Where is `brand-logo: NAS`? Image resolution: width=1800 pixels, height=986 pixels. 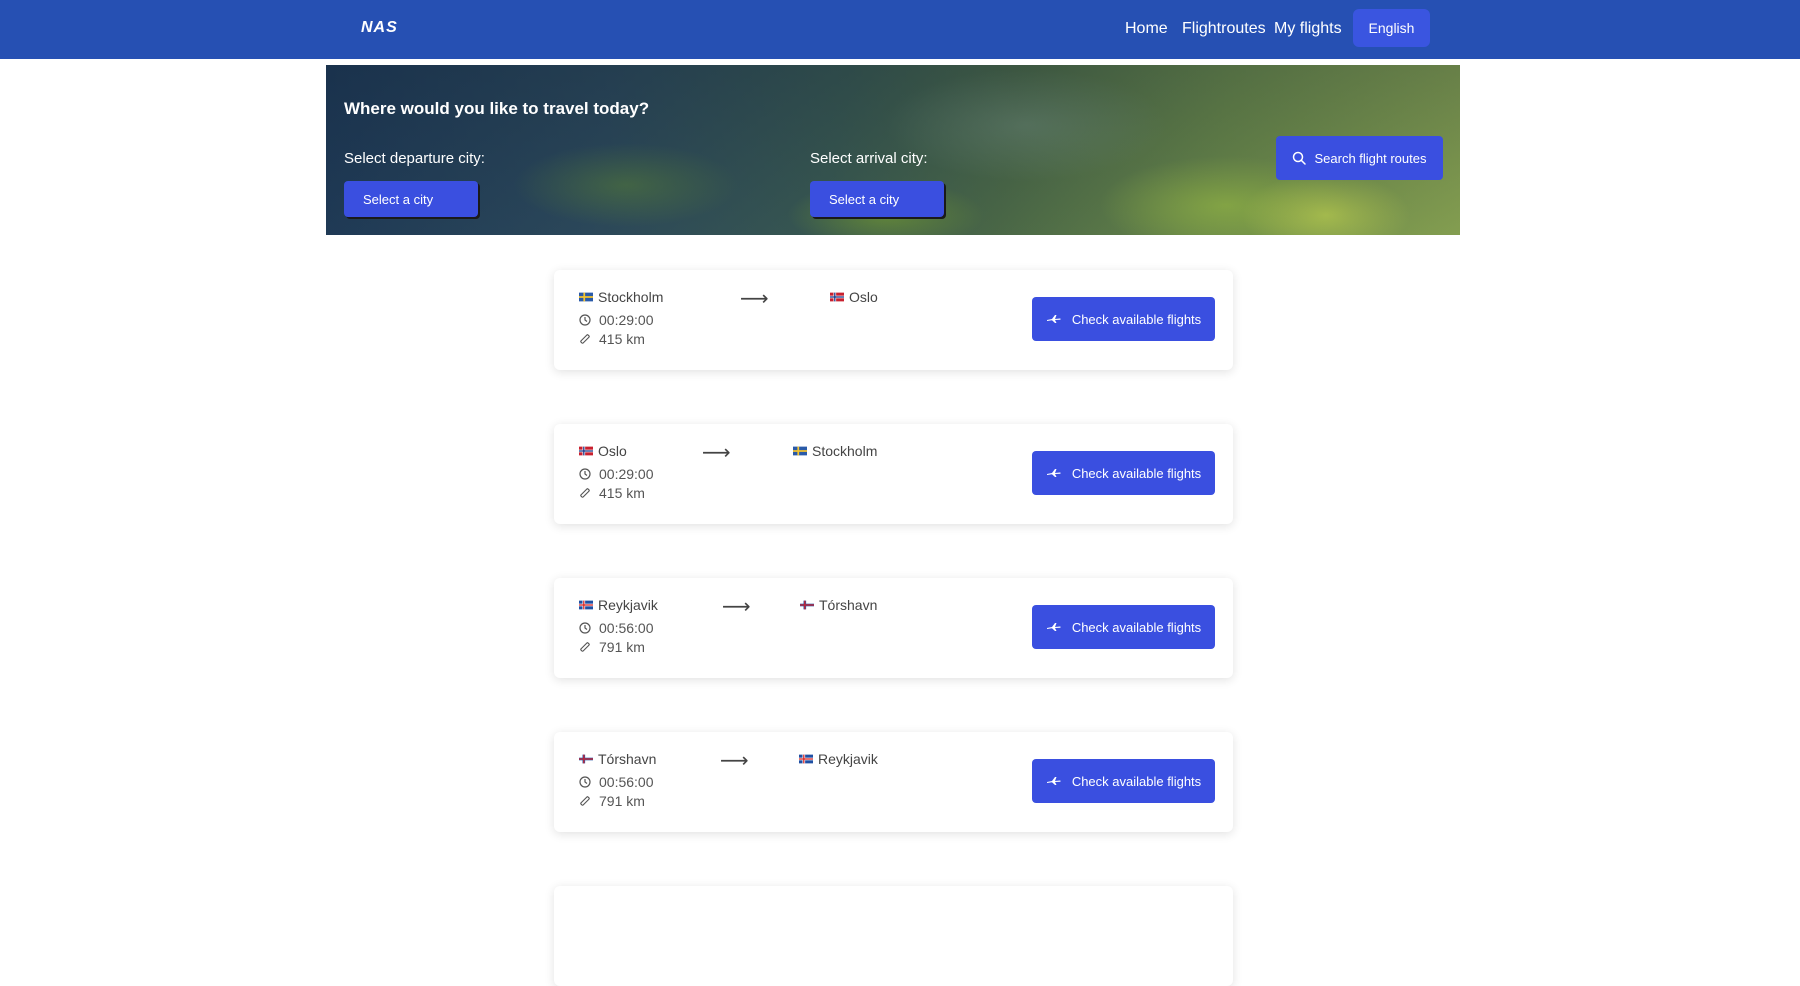 brand-logo: NAS is located at coordinates (379, 28).